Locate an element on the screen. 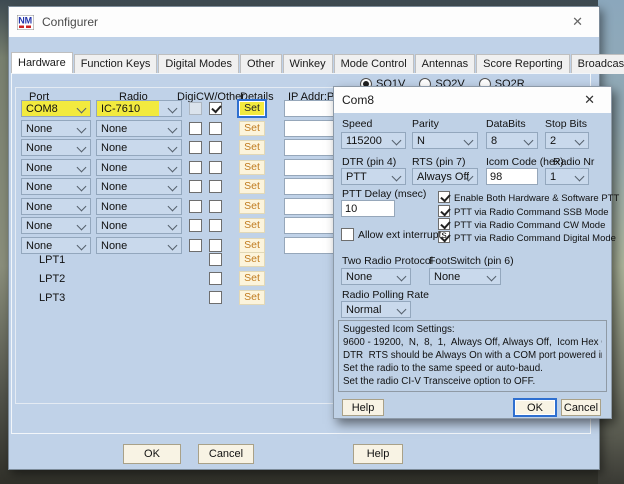 This screenshot has width=624, height=484. cancel-button: Cancel is located at coordinates (226, 454).